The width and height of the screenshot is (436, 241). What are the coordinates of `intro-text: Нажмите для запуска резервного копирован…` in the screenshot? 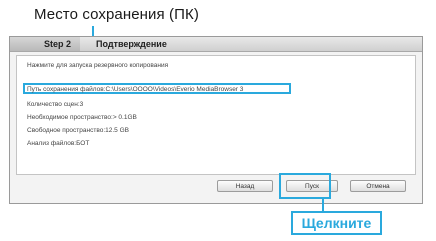 It's located at (98, 65).